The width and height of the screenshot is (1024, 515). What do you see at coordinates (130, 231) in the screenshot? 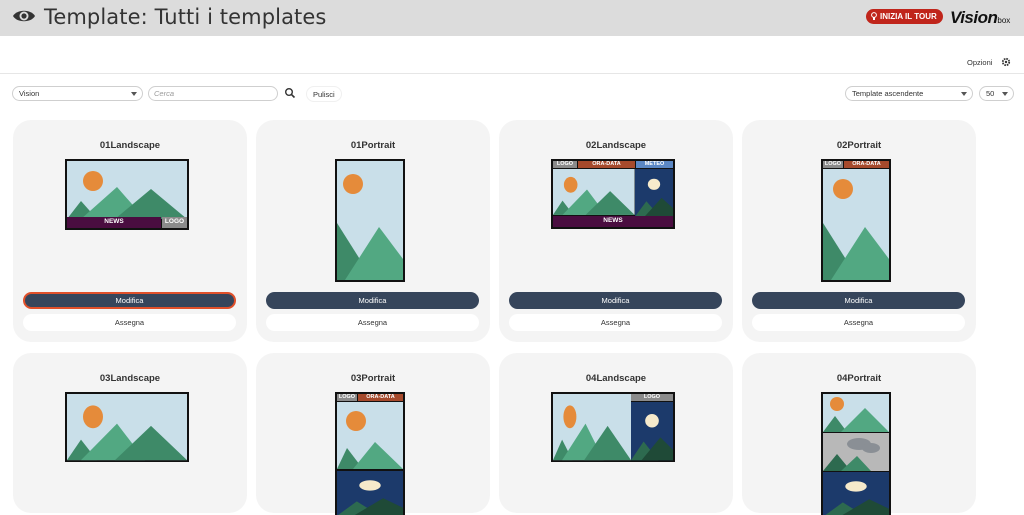
I see `template-card: 01Landscape NEWS LOGO Modifica Assegna` at bounding box center [130, 231].